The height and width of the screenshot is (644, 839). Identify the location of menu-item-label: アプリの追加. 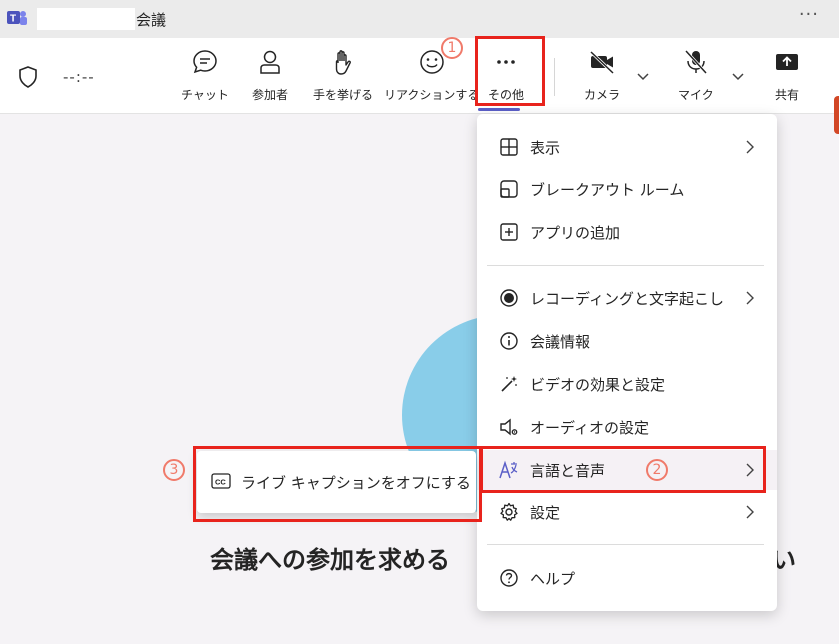
(575, 232).